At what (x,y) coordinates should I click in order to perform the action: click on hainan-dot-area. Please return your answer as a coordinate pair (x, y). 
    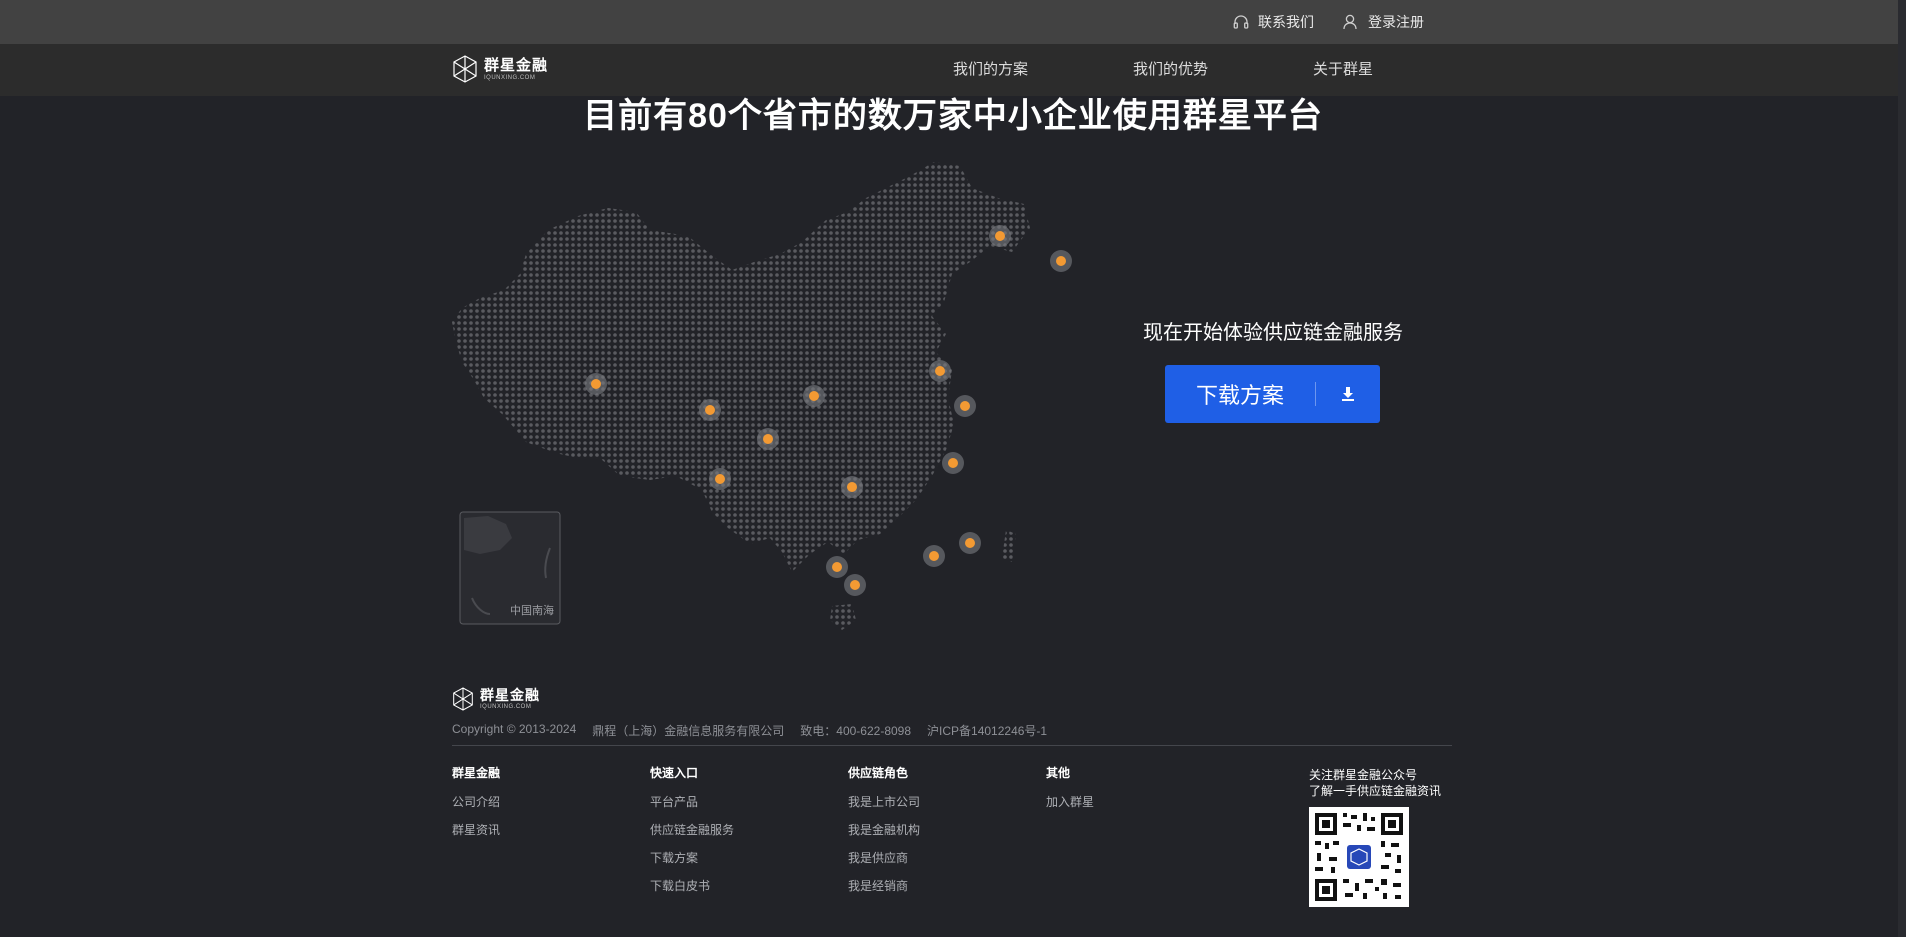
    Looking at the image, I should click on (843, 617).